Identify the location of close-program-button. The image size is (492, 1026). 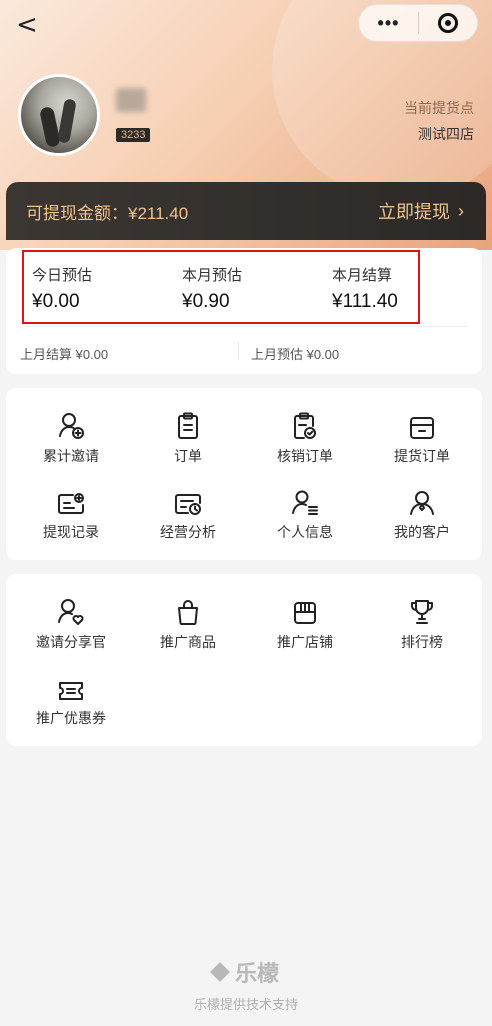
(448, 23).